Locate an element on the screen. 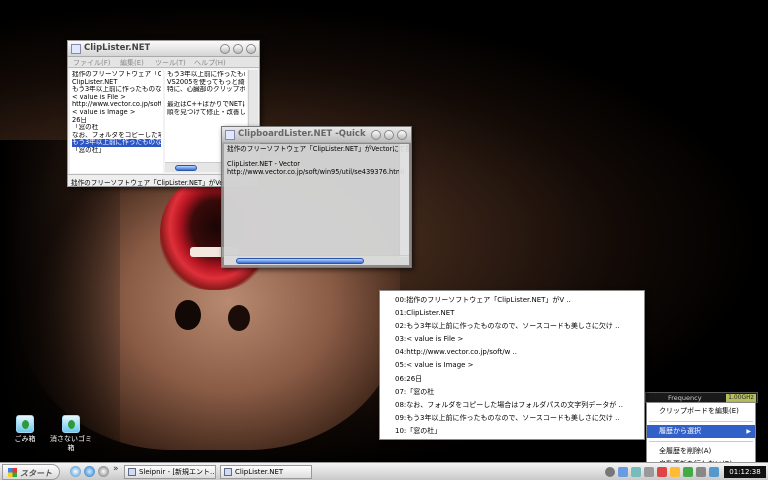 This screenshot has width=768, height=480. menu-tools: ツール(T) is located at coordinates (170, 63).